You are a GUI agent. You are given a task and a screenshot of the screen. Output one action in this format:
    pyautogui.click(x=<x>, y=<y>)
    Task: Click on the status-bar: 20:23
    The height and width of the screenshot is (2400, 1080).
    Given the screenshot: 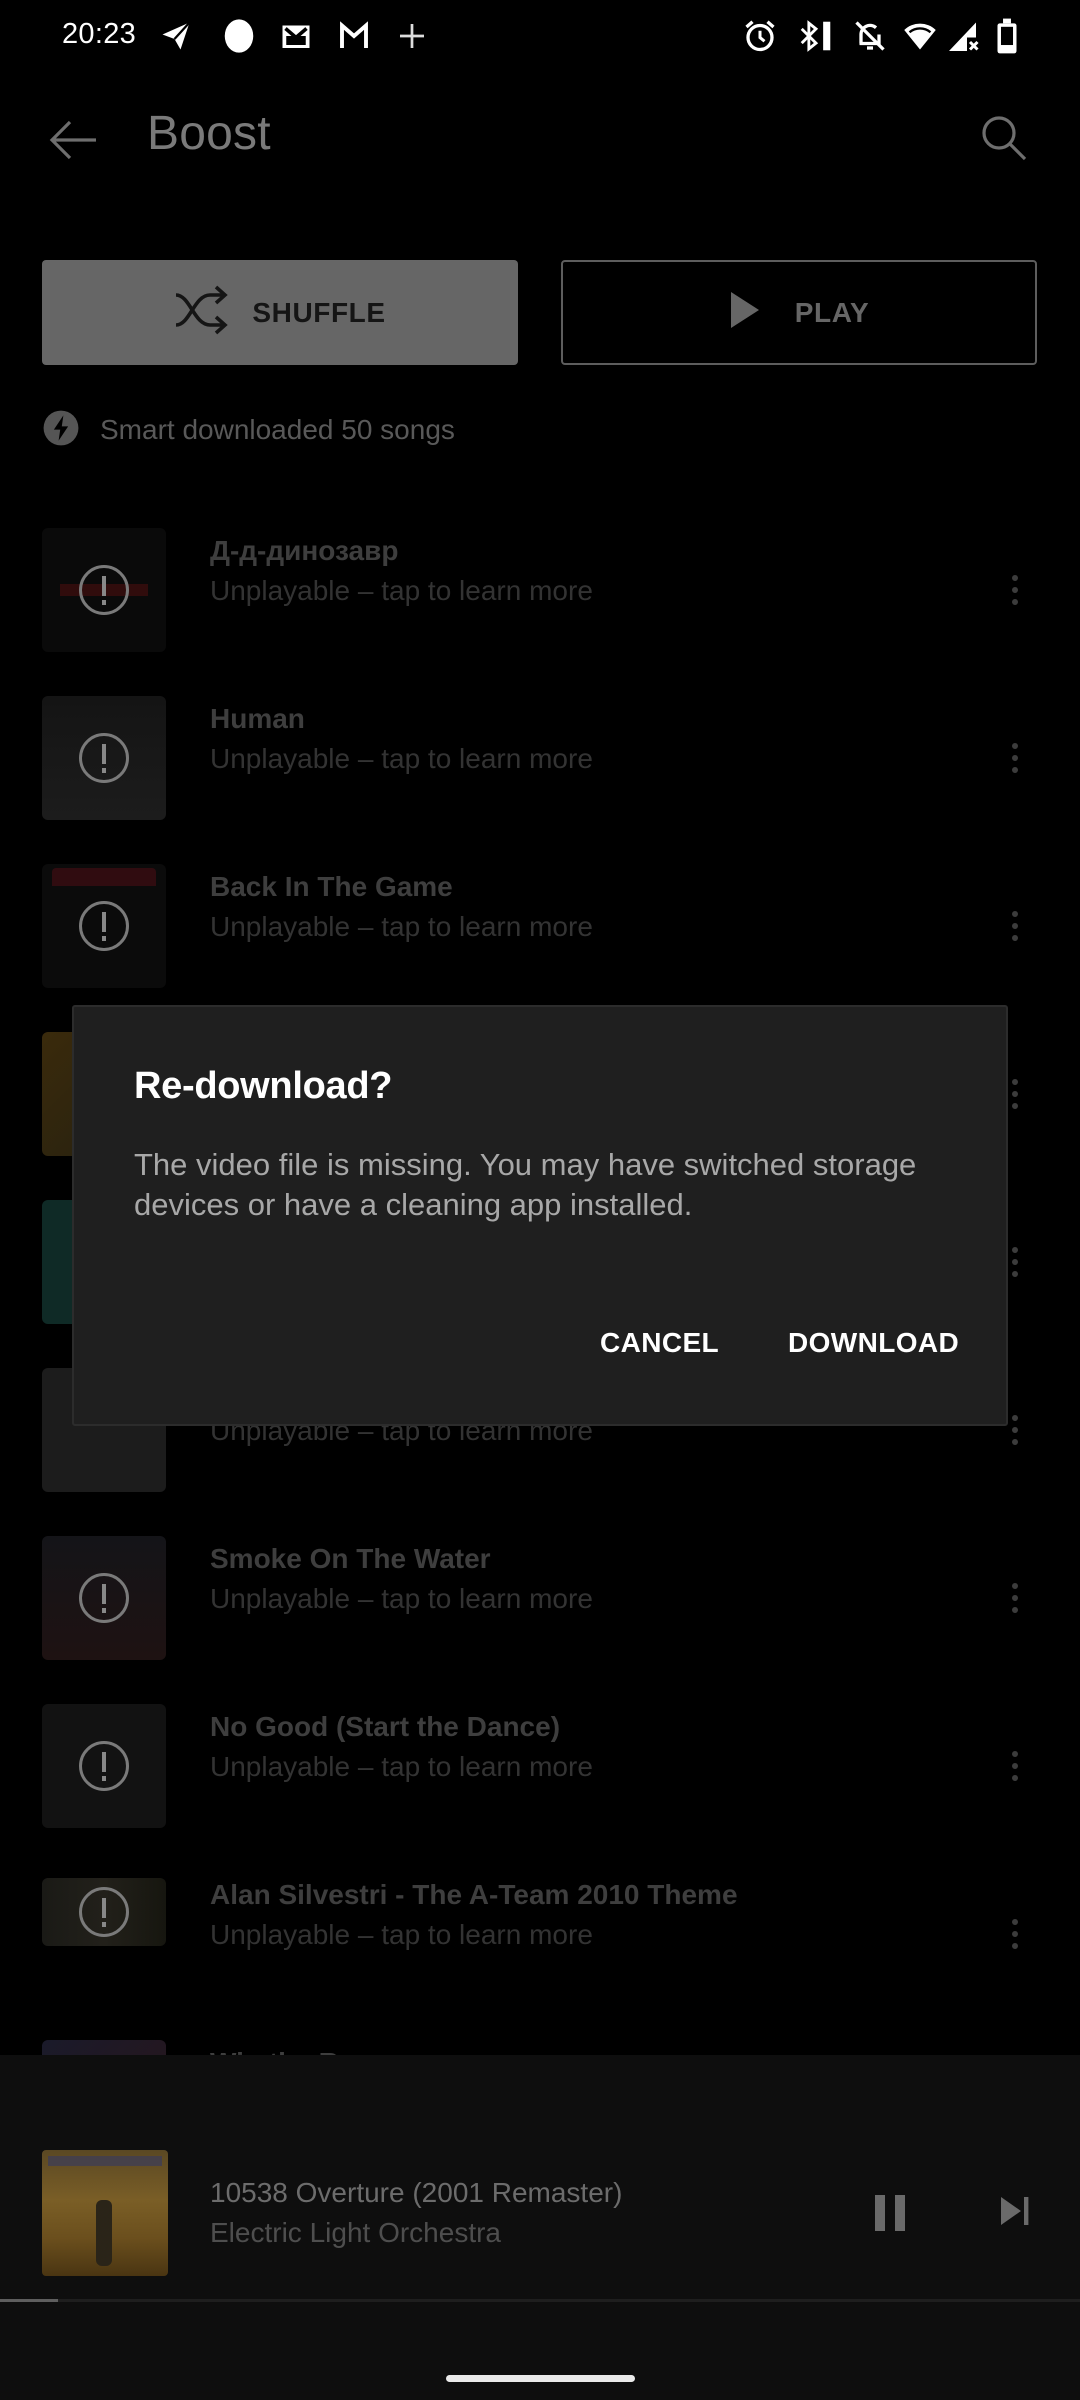 What is the action you would take?
    pyautogui.click(x=540, y=36)
    